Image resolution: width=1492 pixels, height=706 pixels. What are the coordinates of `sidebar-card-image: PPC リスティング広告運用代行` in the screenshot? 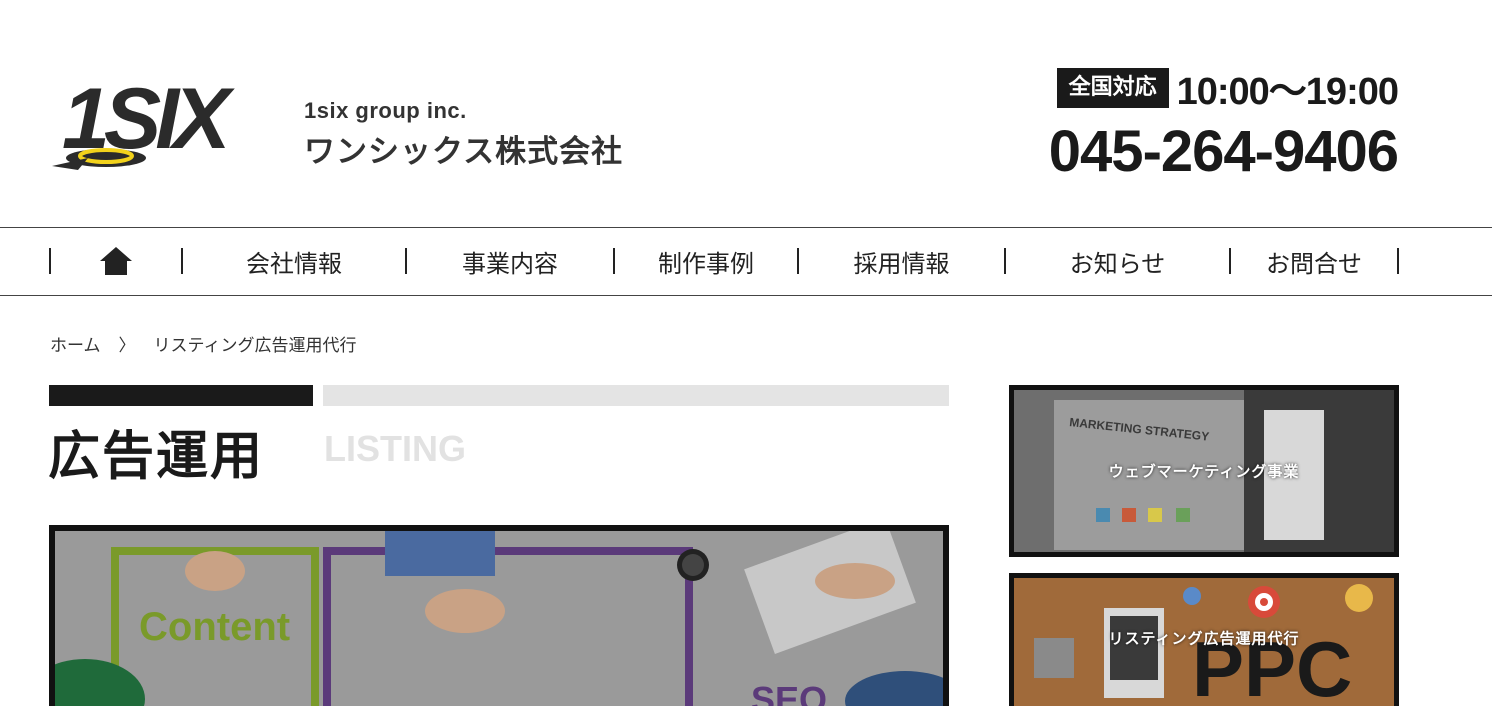 It's located at (1204, 642).